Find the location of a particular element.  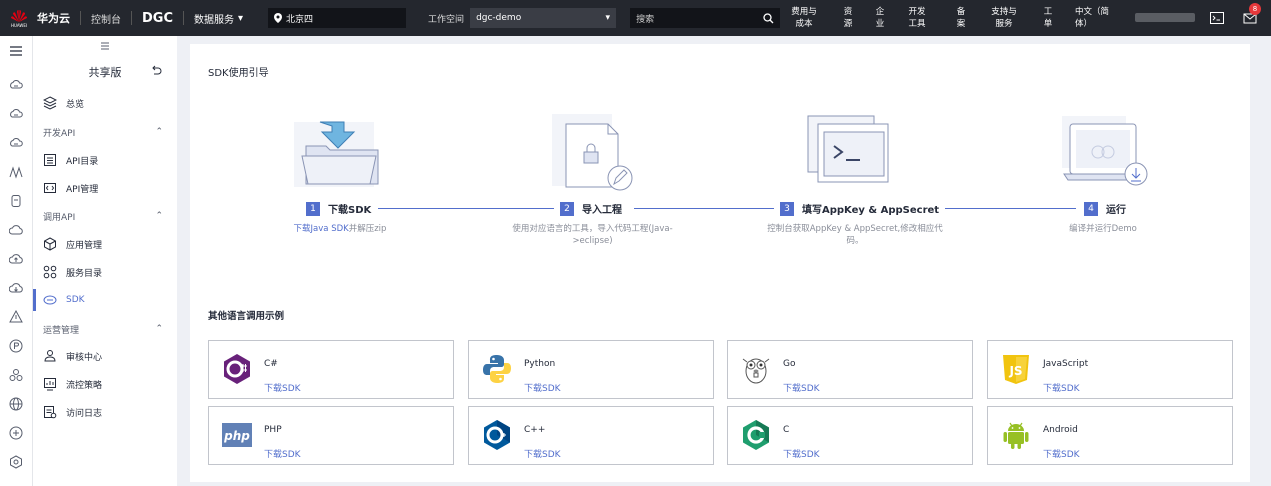

nav-billing: 费用与 成本 is located at coordinates (804, 18).